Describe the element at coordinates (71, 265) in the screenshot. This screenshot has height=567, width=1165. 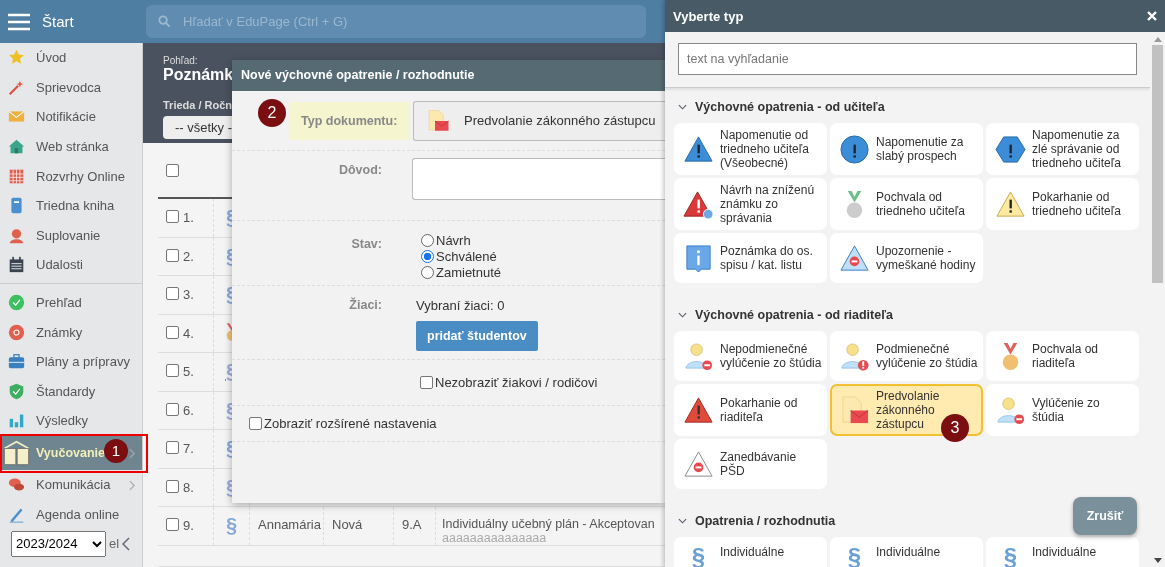
I see `sidebar-item: Udalosti` at that location.